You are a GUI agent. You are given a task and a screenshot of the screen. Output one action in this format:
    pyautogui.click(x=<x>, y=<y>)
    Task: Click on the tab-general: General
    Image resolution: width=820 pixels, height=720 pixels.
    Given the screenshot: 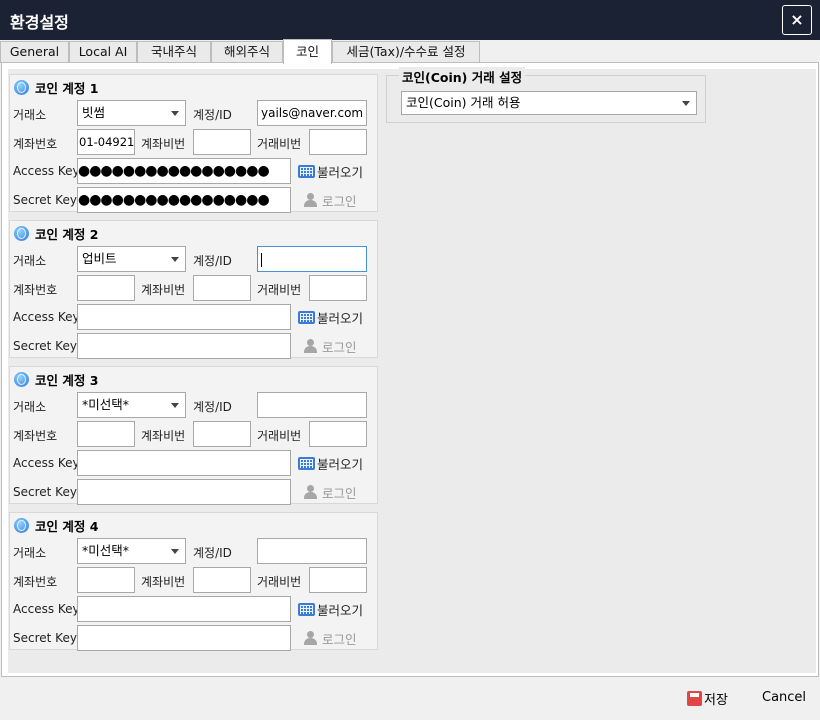 What is the action you would take?
    pyautogui.click(x=34, y=52)
    